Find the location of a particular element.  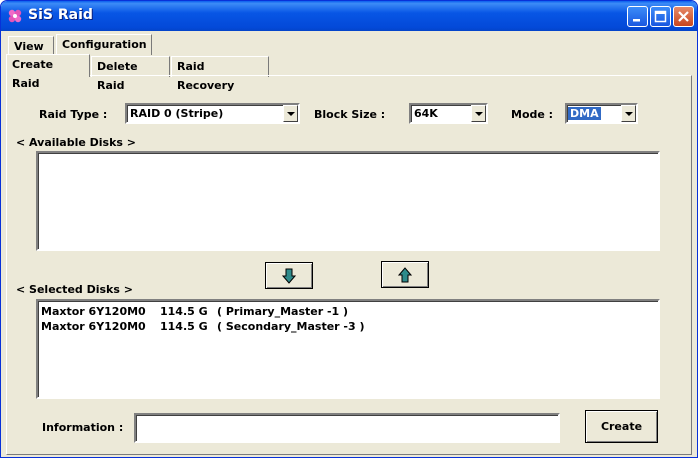

raid-type-value: RAID 0 (Stripe) is located at coordinates (177, 113).